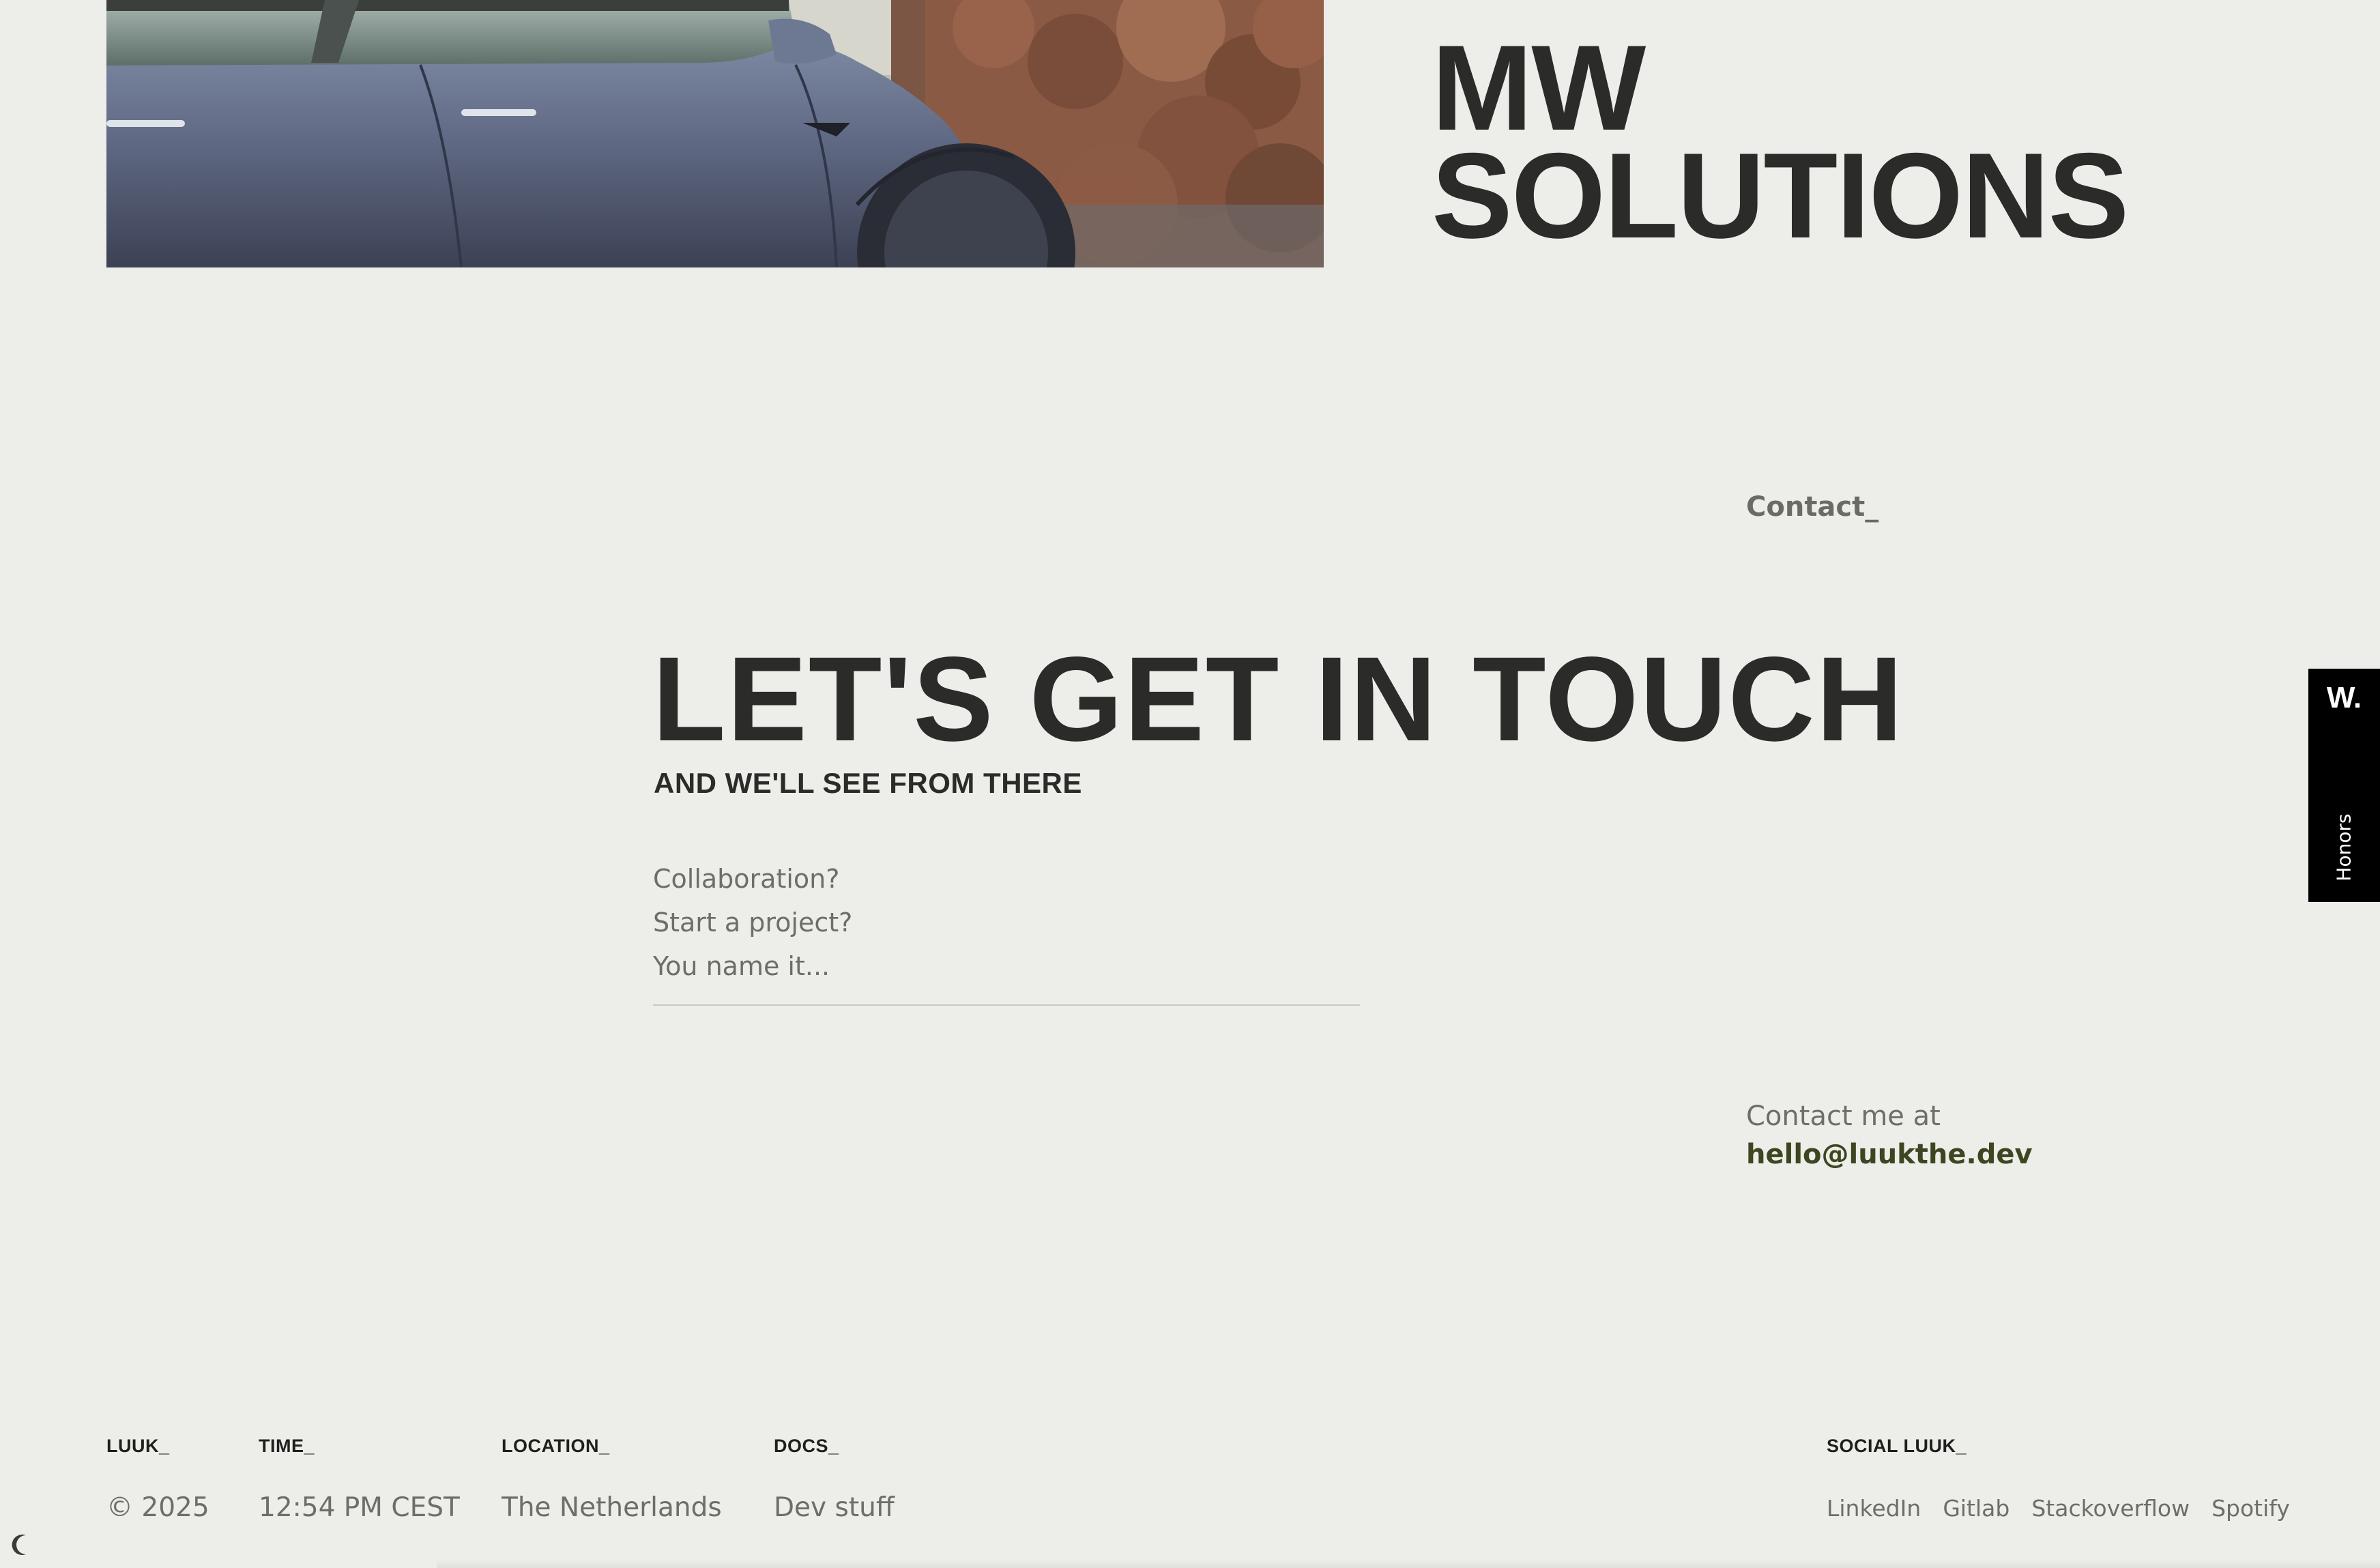 The height and width of the screenshot is (1568, 2380). Describe the element at coordinates (806, 1446) in the screenshot. I see `footer-label: DOCS_` at that location.